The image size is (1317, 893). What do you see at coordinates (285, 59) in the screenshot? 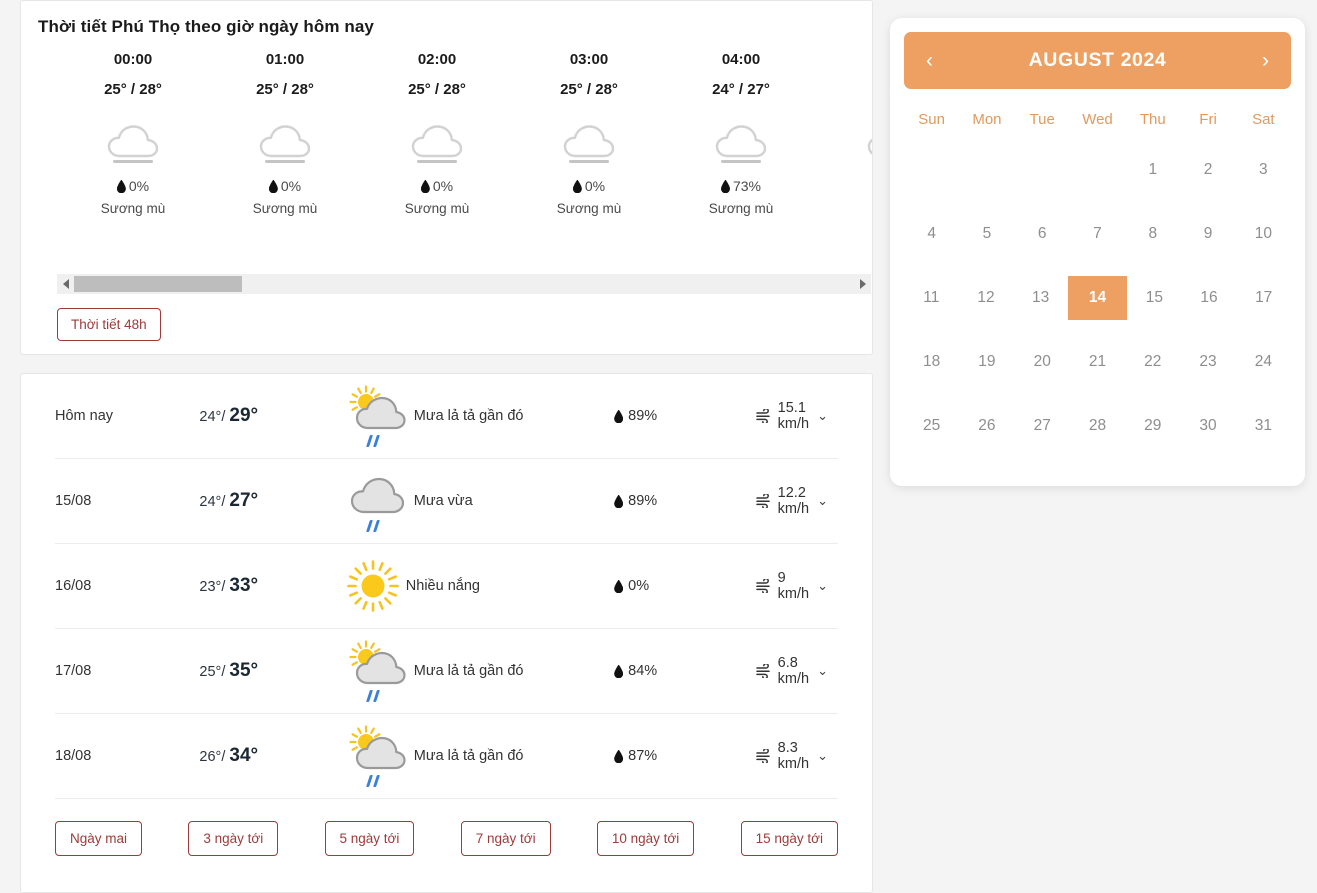
I see `hour-time: 01:00` at bounding box center [285, 59].